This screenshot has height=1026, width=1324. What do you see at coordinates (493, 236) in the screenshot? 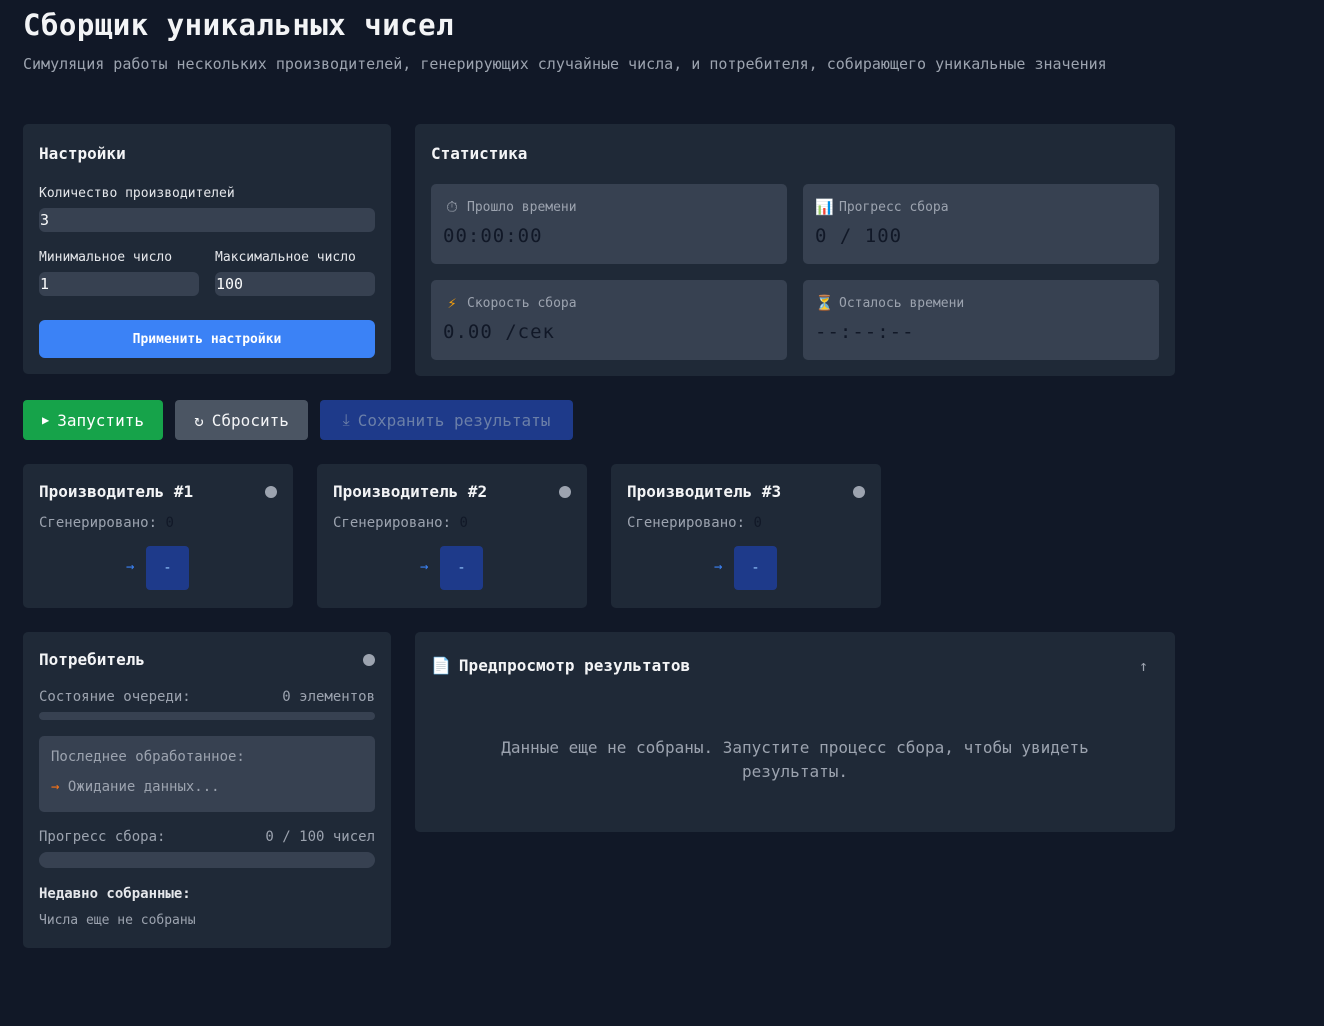
I see `stat-elapsed-value: 00:00:00` at bounding box center [493, 236].